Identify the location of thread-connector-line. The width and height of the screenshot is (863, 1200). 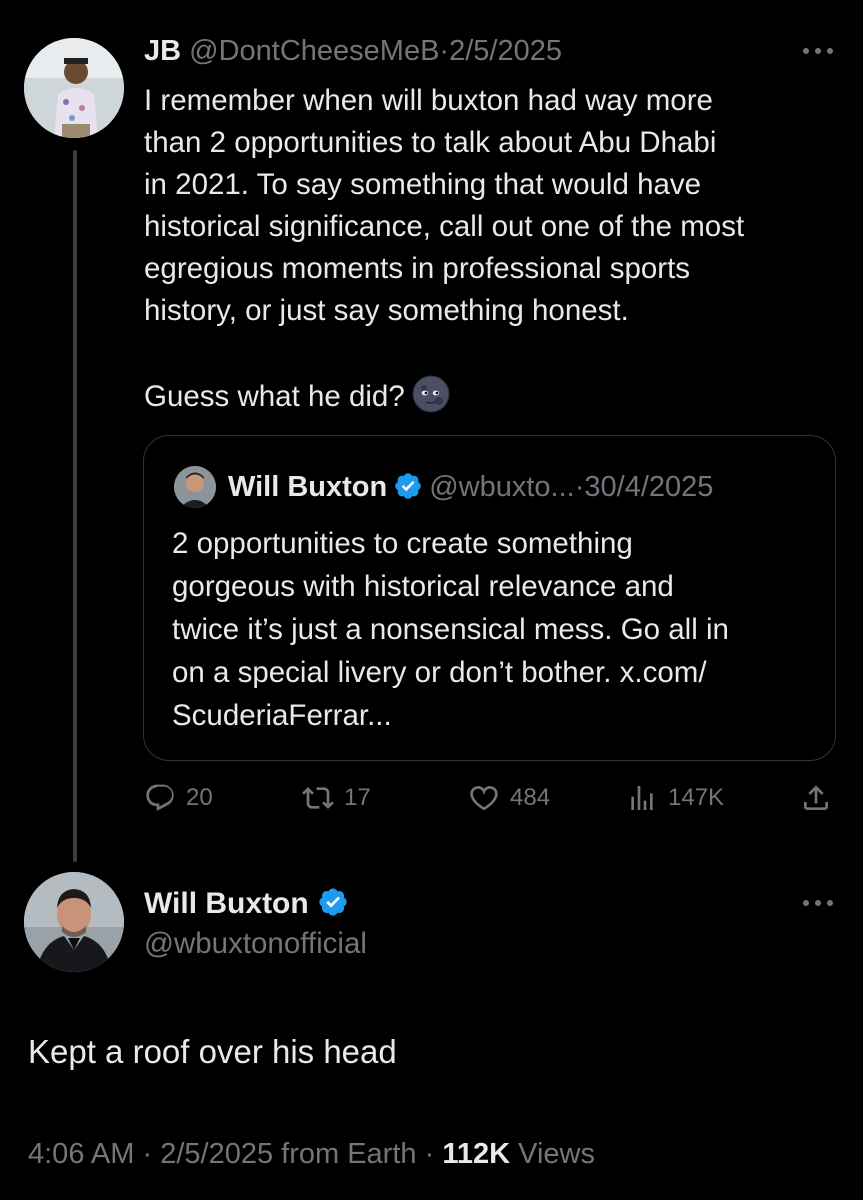
(75, 506).